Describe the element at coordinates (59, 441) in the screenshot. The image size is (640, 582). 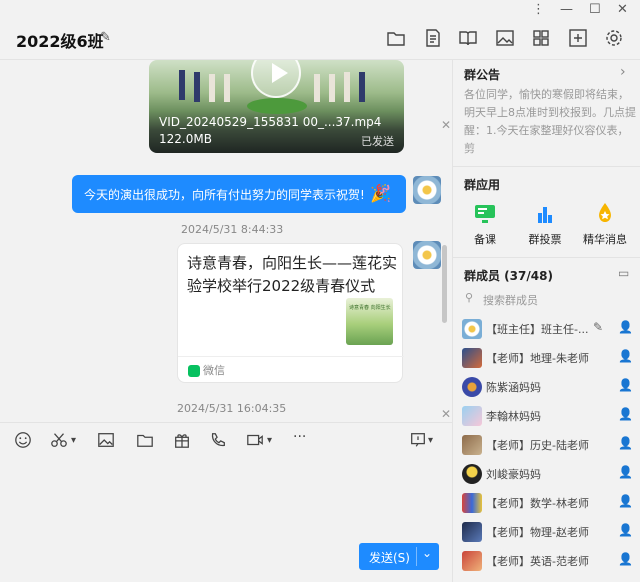
I see `scissors-icon` at that location.